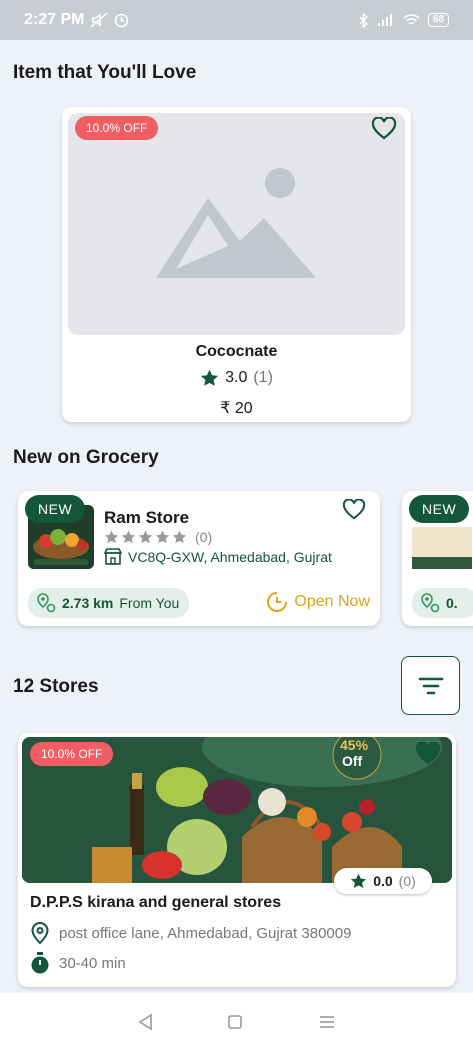  I want to click on clock-icon, so click(277, 602).